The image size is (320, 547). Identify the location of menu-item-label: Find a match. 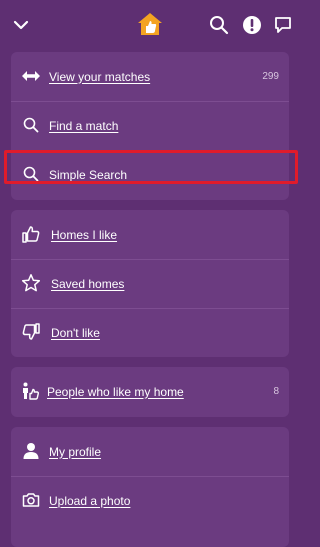
(83, 126).